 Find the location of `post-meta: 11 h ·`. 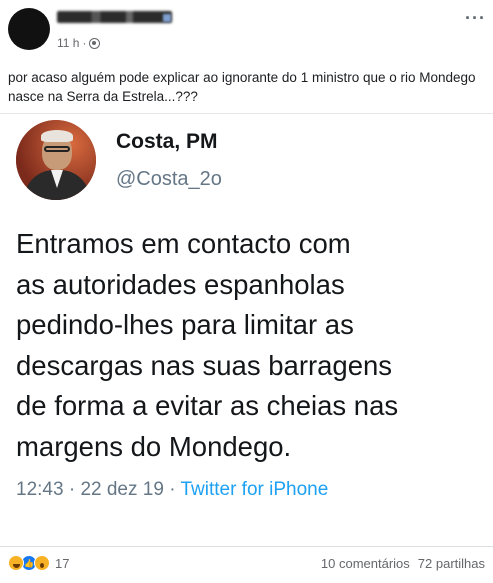

post-meta: 11 h · is located at coordinates (79, 43).